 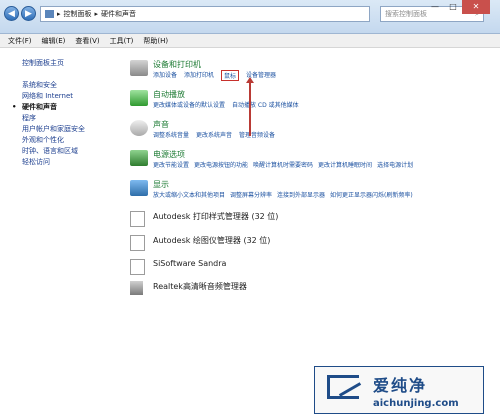 What do you see at coordinates (20, 41) in the screenshot?
I see `menu-file: 文件(F)` at bounding box center [20, 41].